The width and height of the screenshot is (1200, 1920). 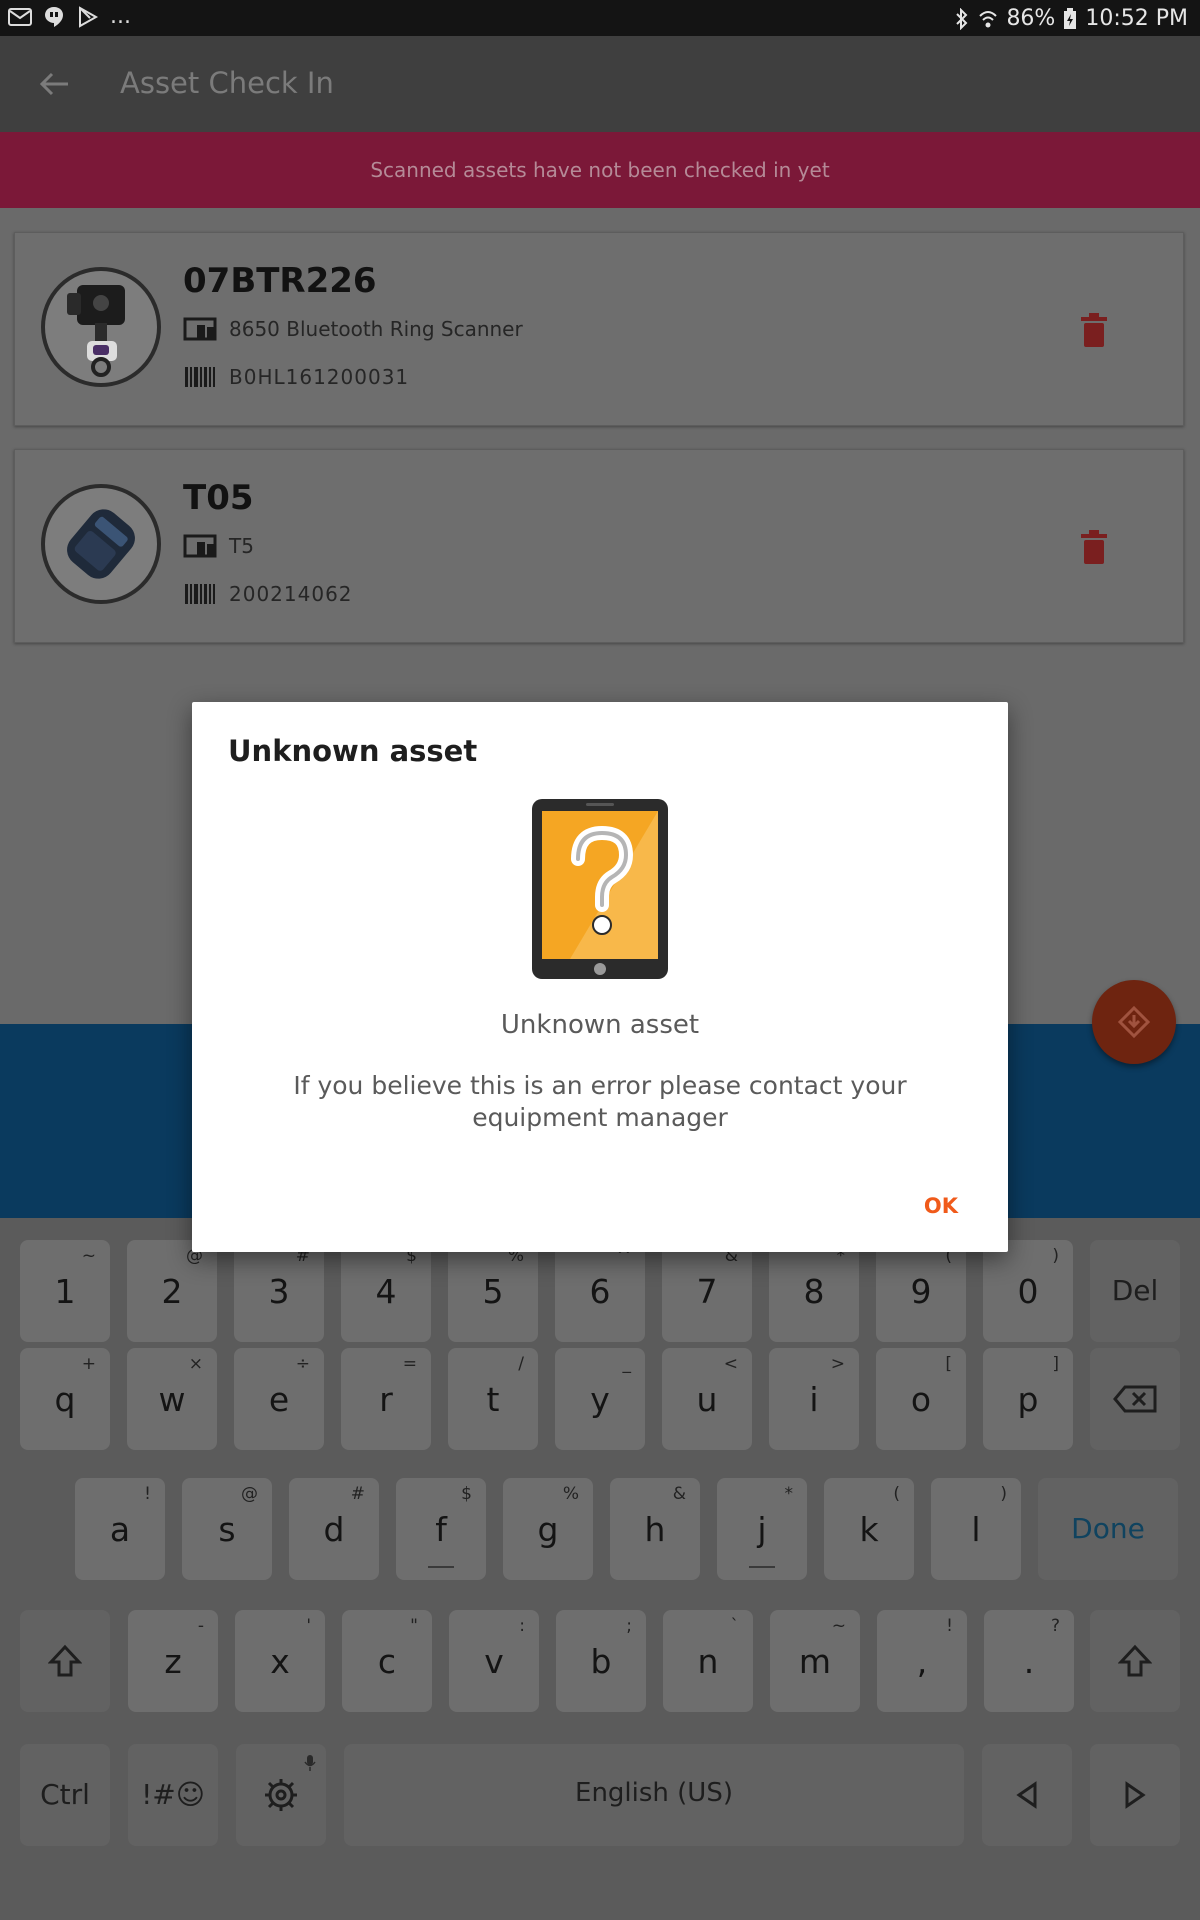 What do you see at coordinates (279, 1291) in the screenshot?
I see `key-row1-2: #3` at bounding box center [279, 1291].